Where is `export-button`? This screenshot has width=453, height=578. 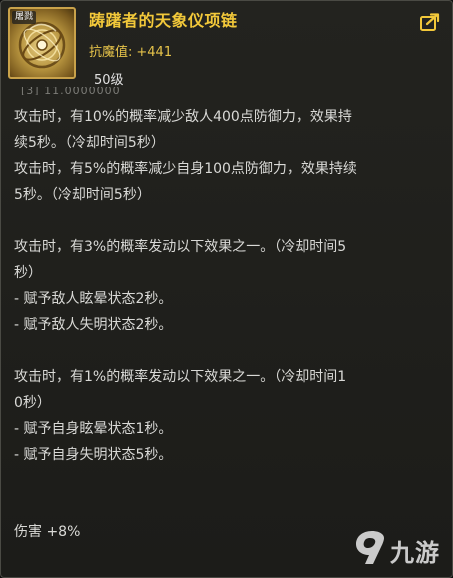
export-button is located at coordinates (430, 22).